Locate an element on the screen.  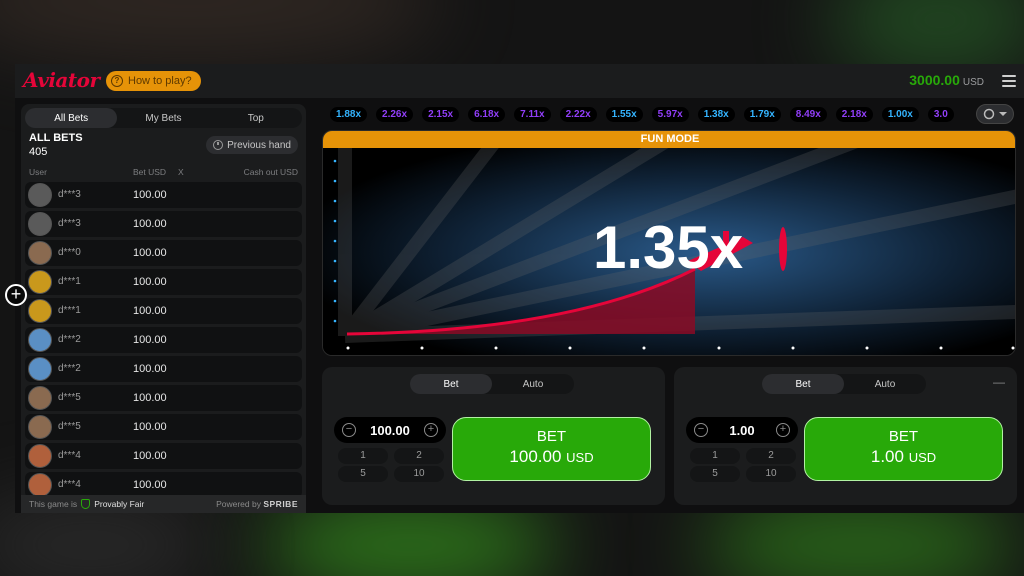
bet-button: BET 100.00 USD is located at coordinates (551, 449).